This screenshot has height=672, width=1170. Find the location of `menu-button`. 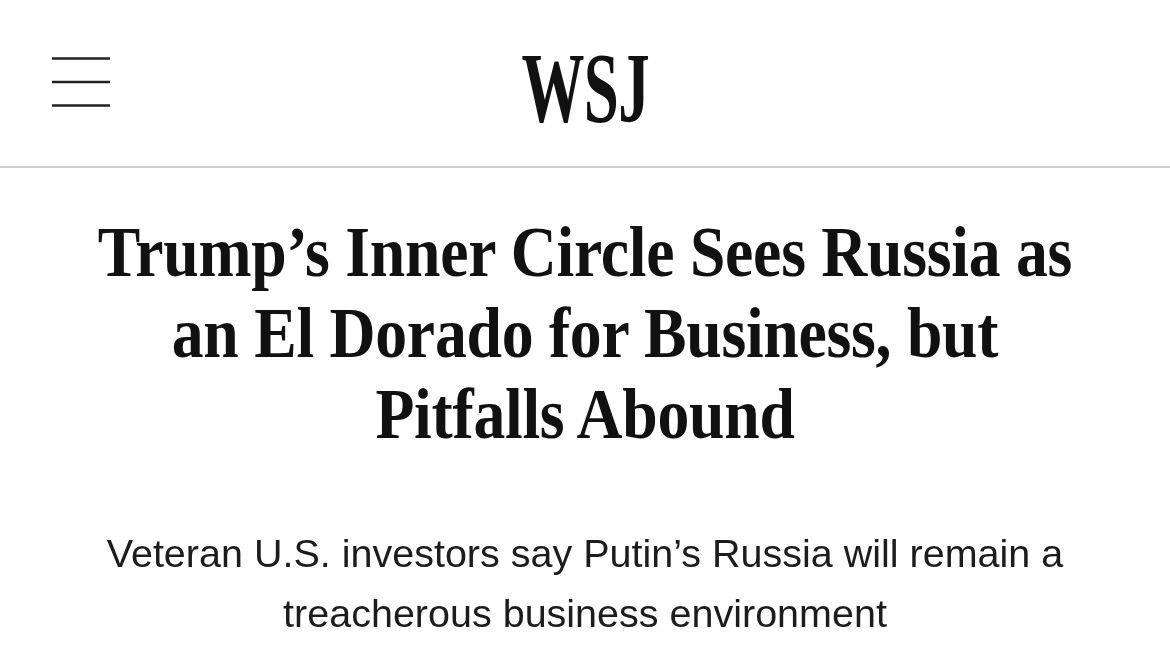

menu-button is located at coordinates (81, 82).